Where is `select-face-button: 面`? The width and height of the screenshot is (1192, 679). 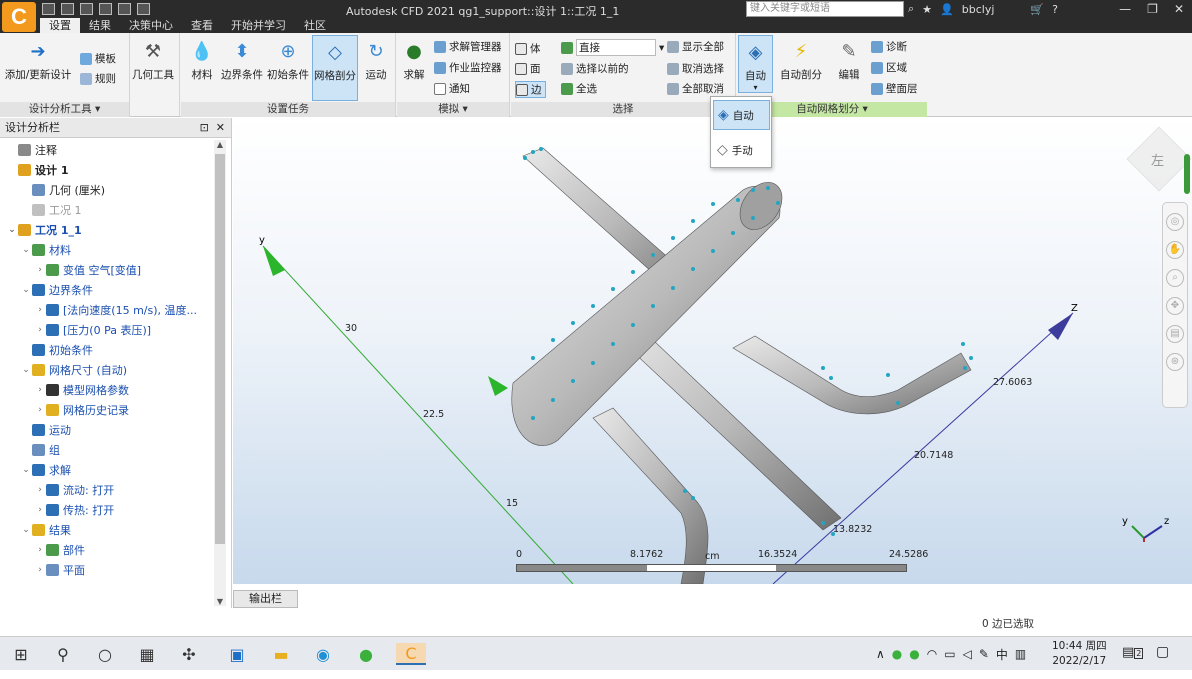 select-face-button: 面 is located at coordinates (528, 68).